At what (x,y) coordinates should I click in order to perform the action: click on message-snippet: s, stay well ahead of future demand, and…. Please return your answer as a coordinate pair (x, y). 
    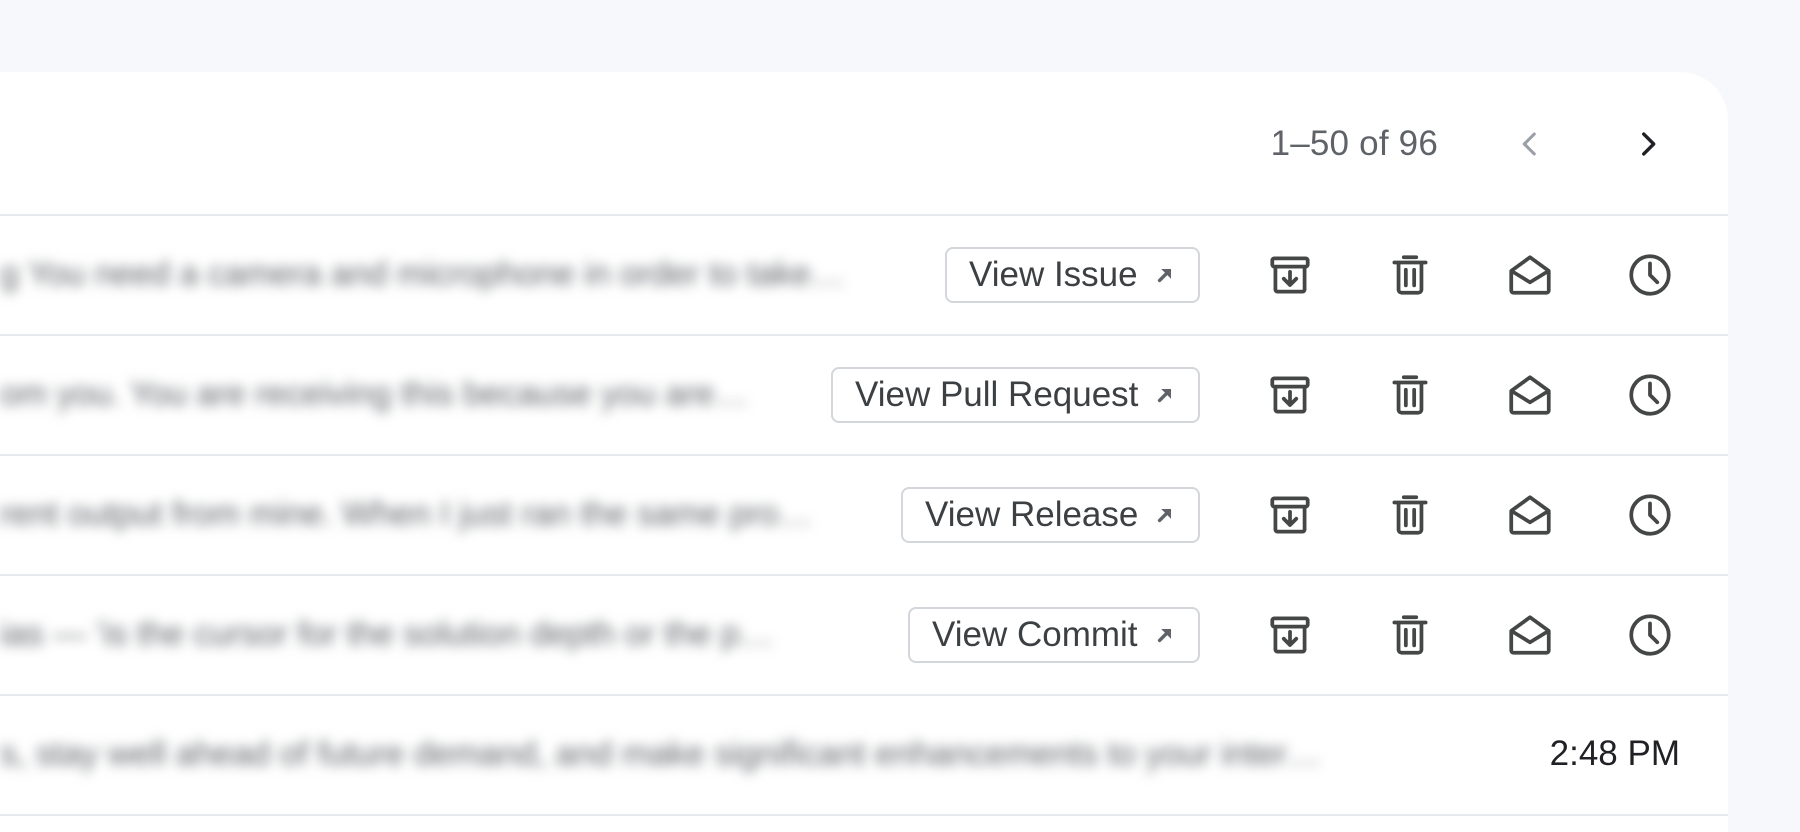
    Looking at the image, I should click on (661, 754).